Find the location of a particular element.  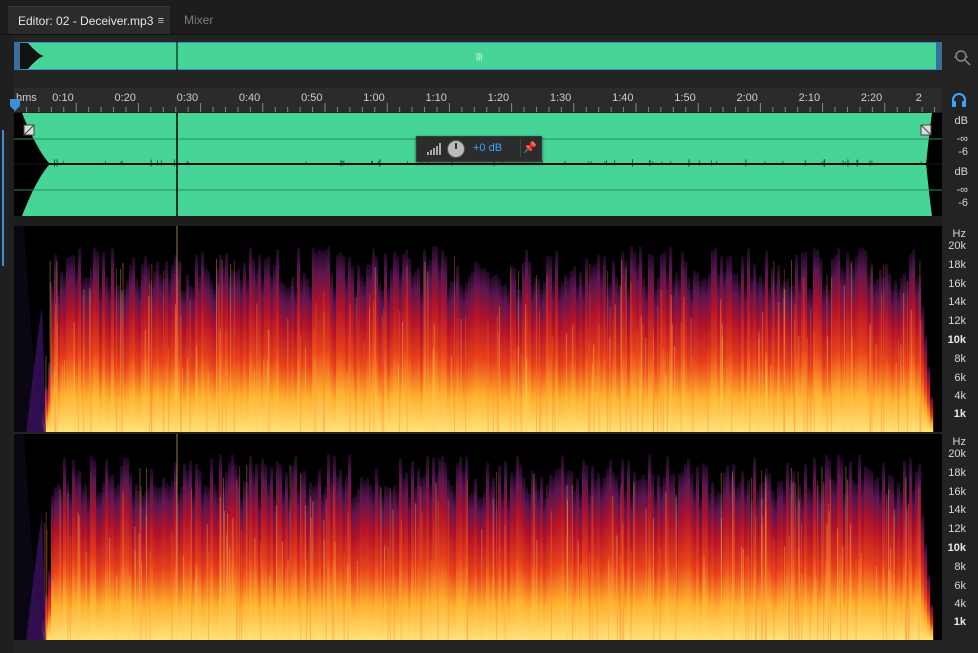

db-minus6-ch1: -6 is located at coordinates (963, 152).